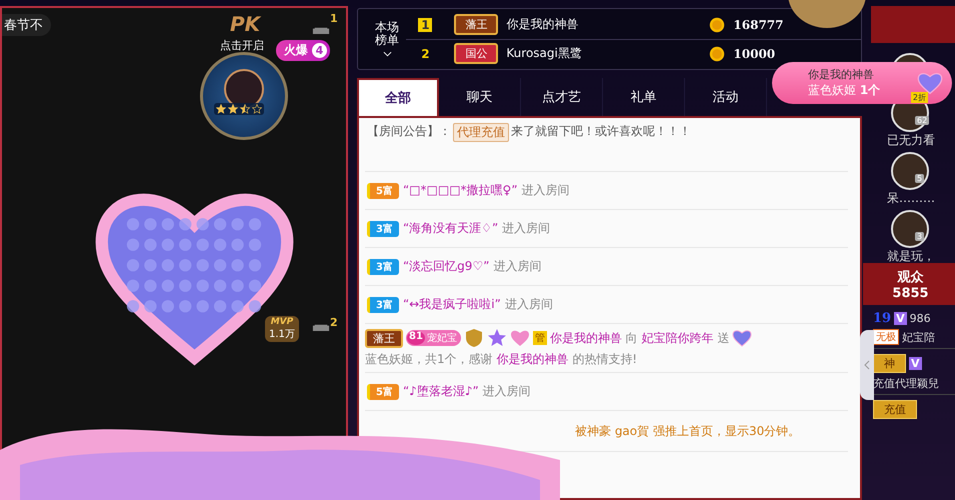 This screenshot has height=500, width=955. What do you see at coordinates (687, 431) in the screenshot?
I see `push-message-text: 被神豪 gao賀 强推上首页，显示30分钟。` at bounding box center [687, 431].